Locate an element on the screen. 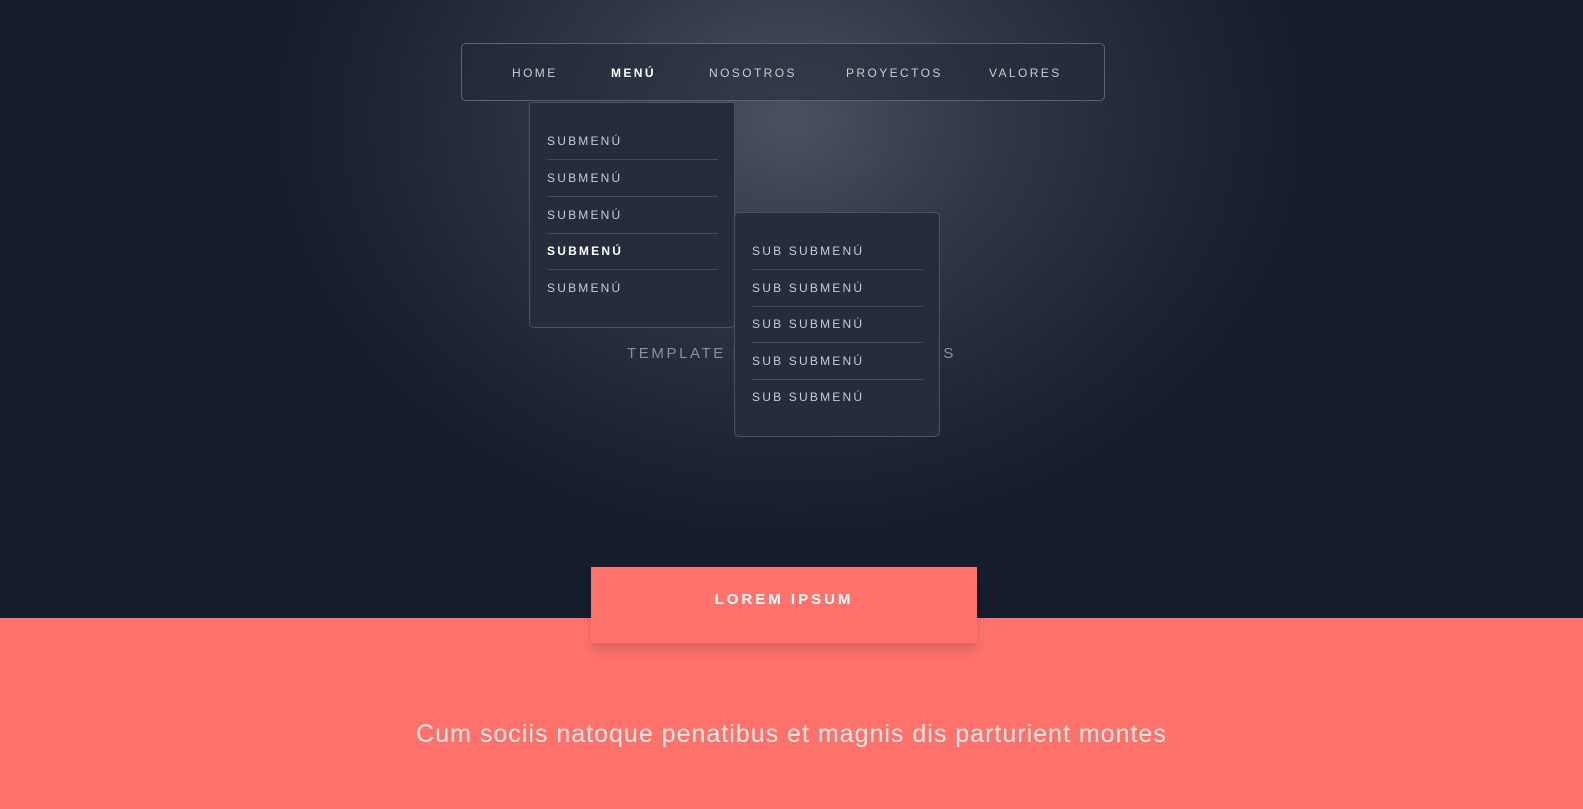  nav-item-valores: VALORES is located at coordinates (1025, 73).